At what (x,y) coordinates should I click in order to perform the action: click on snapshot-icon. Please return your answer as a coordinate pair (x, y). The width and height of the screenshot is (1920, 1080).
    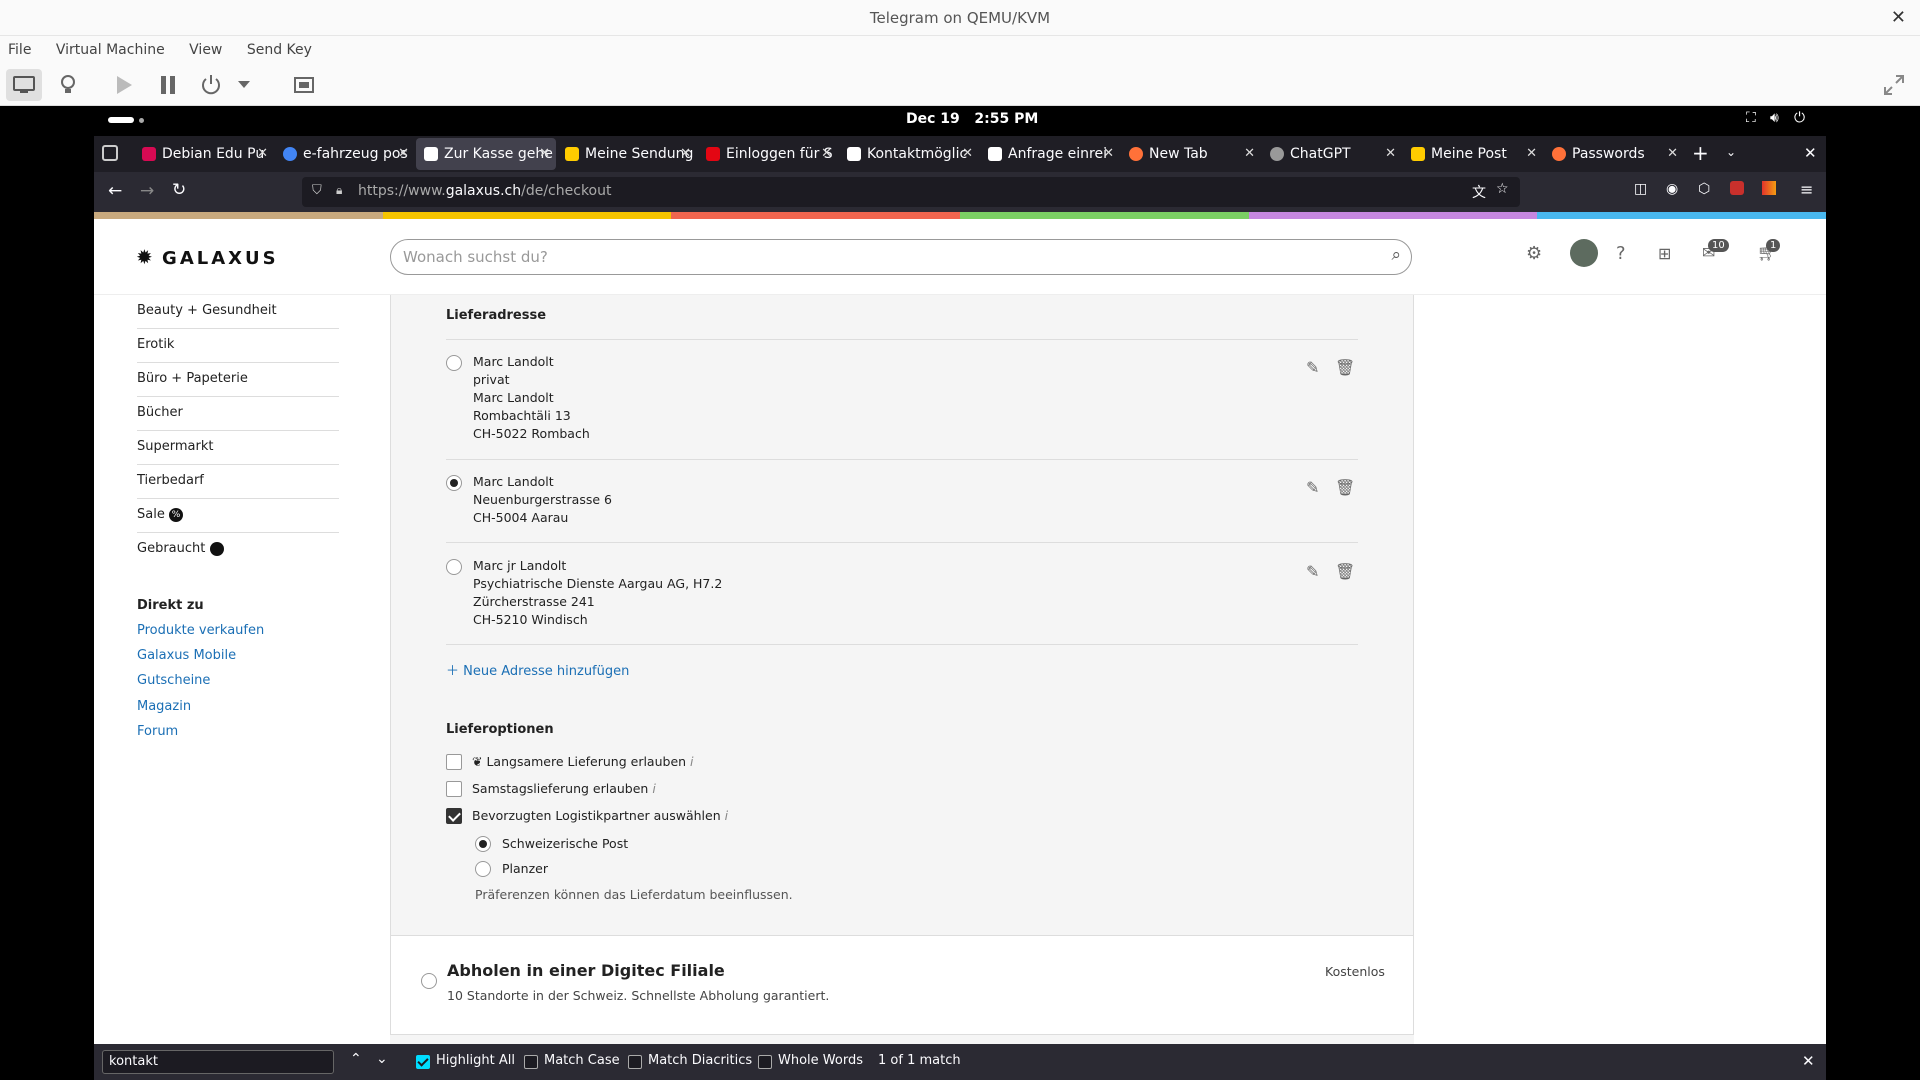
    Looking at the image, I should click on (305, 85).